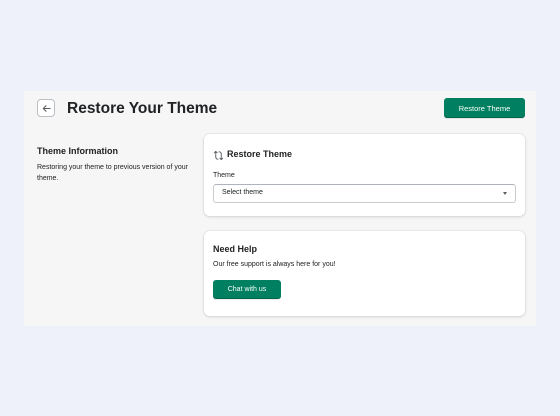 The image size is (560, 416). I want to click on restore-arrows-icon, so click(218, 155).